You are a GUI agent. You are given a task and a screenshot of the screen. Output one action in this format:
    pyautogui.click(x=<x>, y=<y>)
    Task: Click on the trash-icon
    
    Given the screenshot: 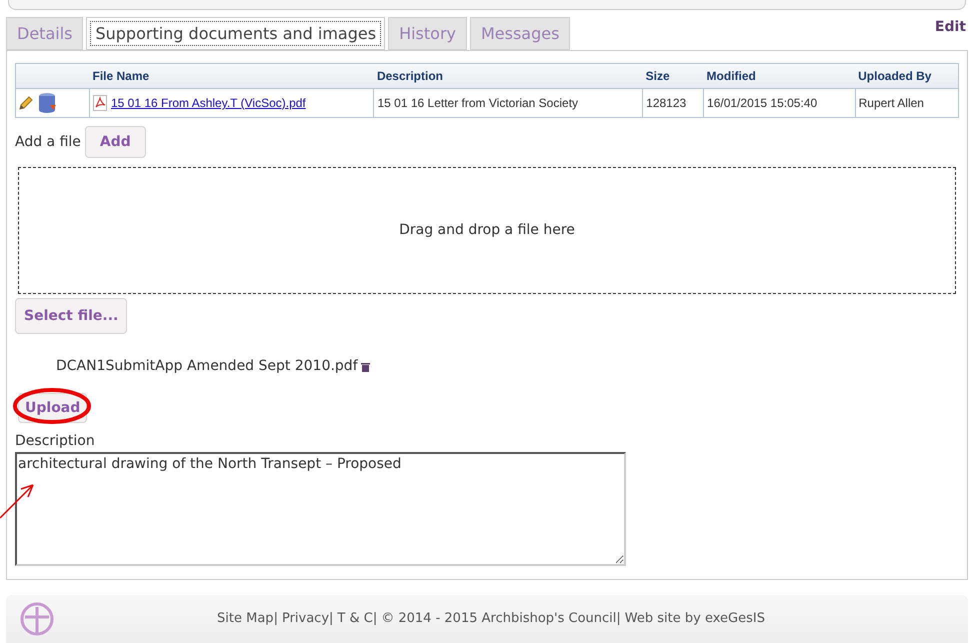 What is the action you would take?
    pyautogui.click(x=365, y=367)
    